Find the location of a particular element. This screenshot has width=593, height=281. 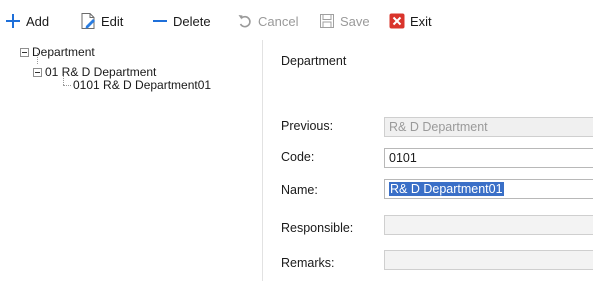

responsible-label: Responsible: is located at coordinates (317, 228).